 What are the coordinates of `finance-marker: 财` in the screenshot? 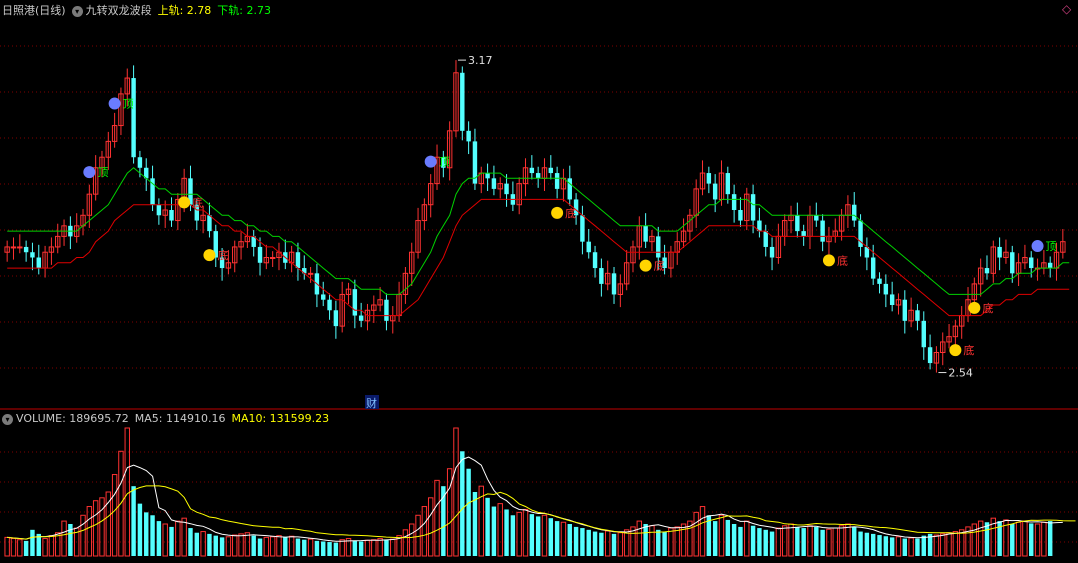 It's located at (371, 403).